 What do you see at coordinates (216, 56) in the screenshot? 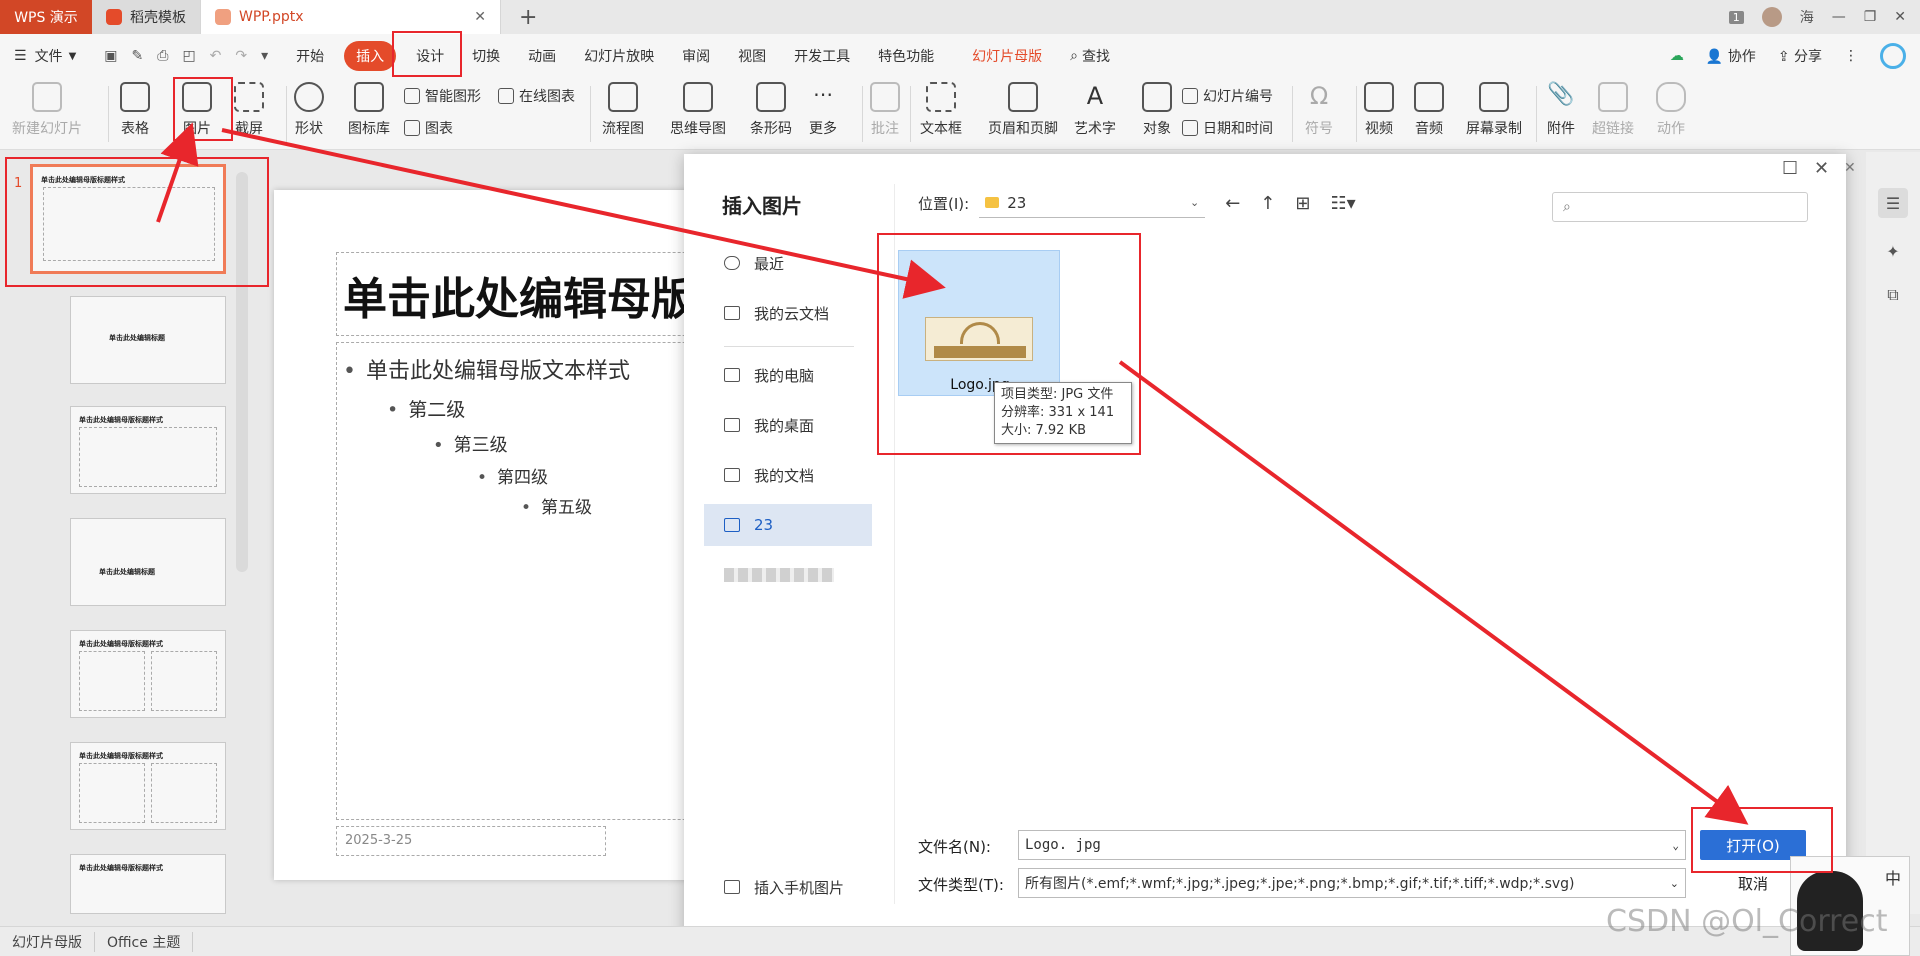
I see `undo-icon: ↶` at bounding box center [216, 56].